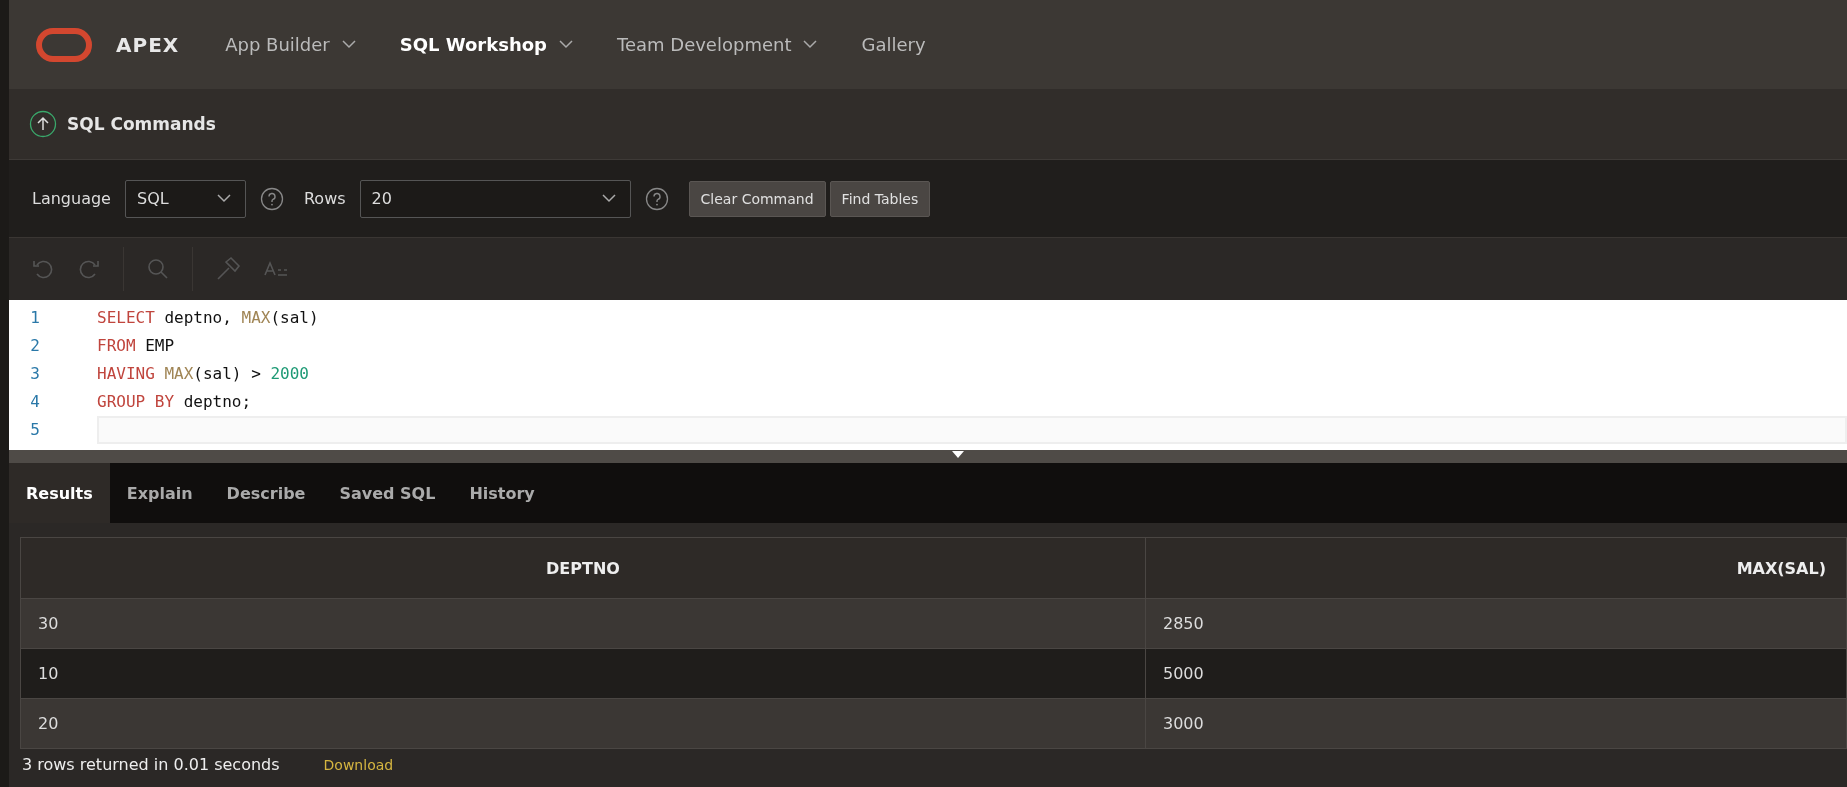 The image size is (1847, 787). What do you see at coordinates (1496, 673) in the screenshot?
I see `table-cell: 5000` at bounding box center [1496, 673].